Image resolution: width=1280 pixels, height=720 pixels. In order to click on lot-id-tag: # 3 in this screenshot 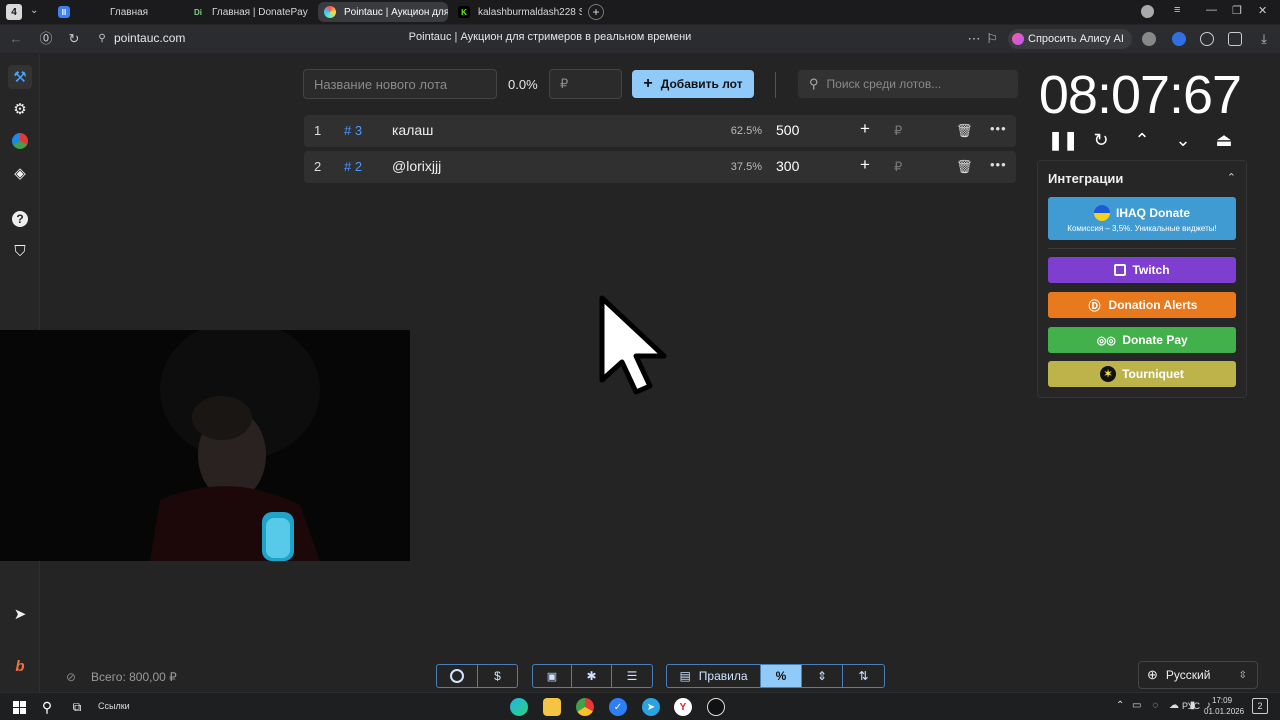, I will do `click(353, 130)`.